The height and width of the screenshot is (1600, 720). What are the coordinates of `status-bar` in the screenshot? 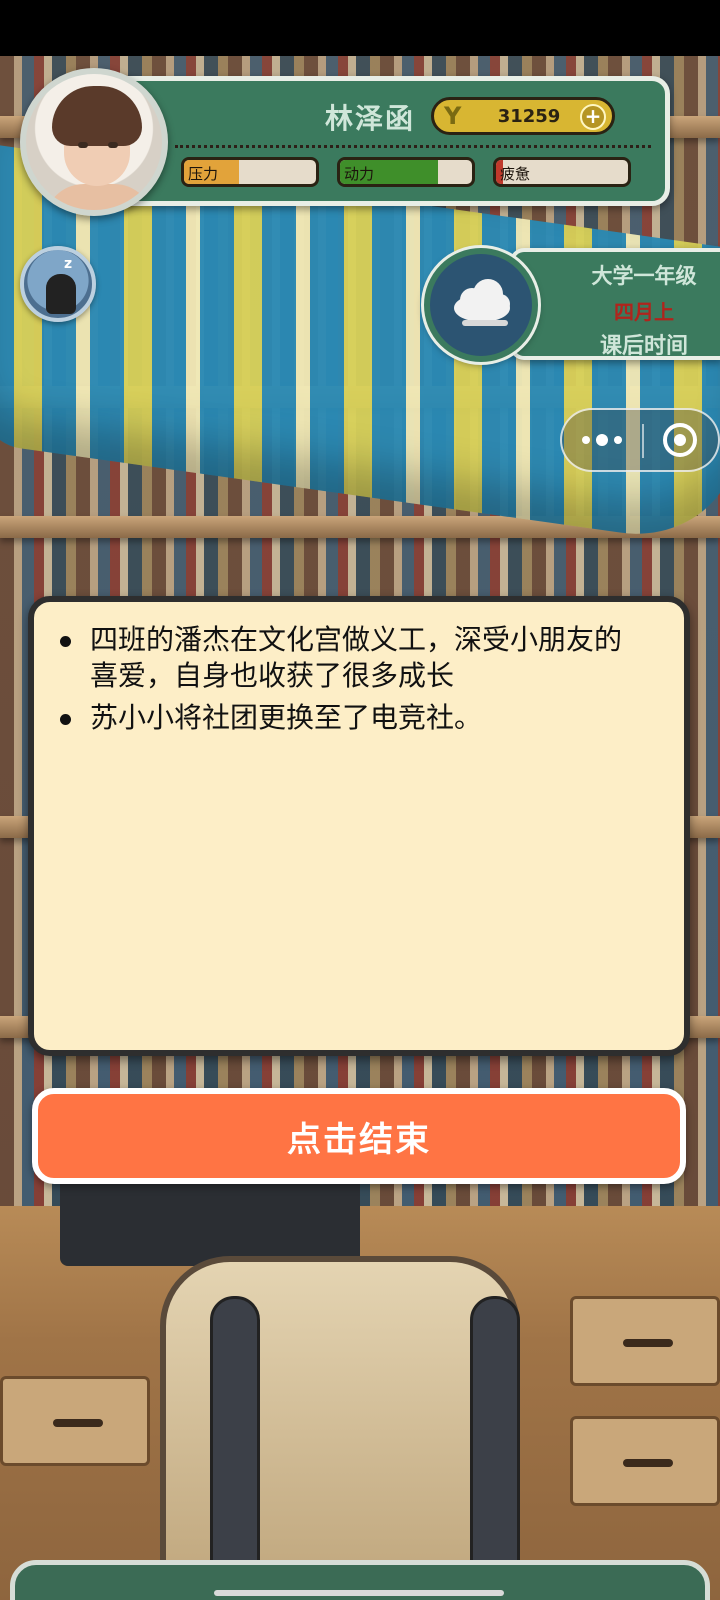 It's located at (360, 28).